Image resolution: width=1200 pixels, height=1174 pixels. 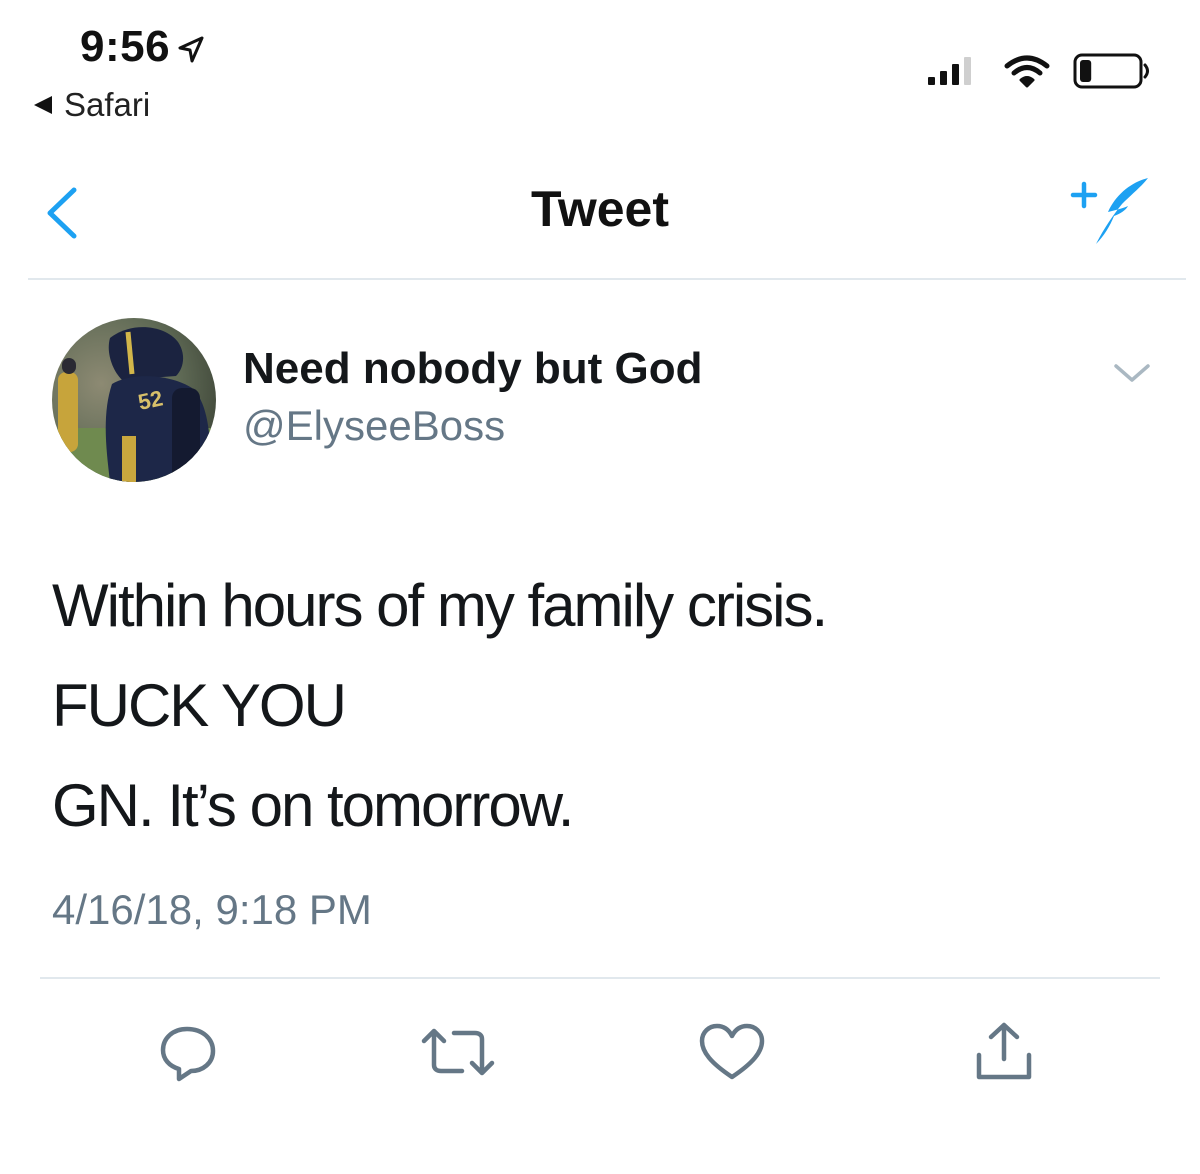 I want to click on avatar-photo: 52, so click(x=134, y=400).